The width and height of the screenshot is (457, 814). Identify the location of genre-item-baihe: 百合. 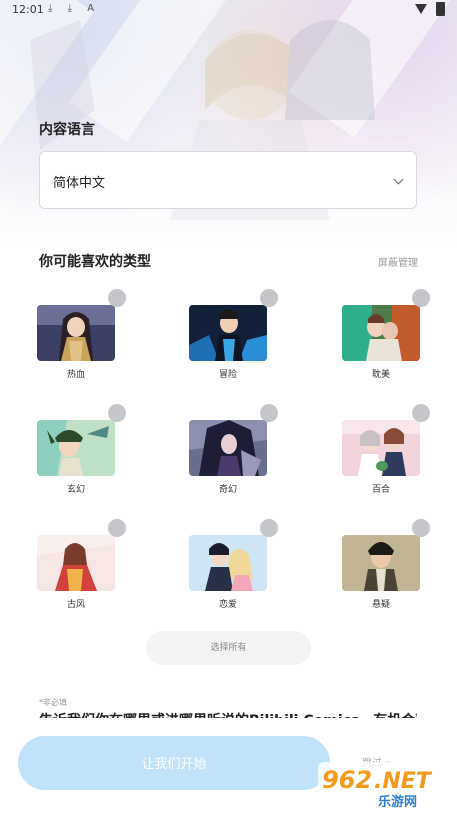
(381, 457).